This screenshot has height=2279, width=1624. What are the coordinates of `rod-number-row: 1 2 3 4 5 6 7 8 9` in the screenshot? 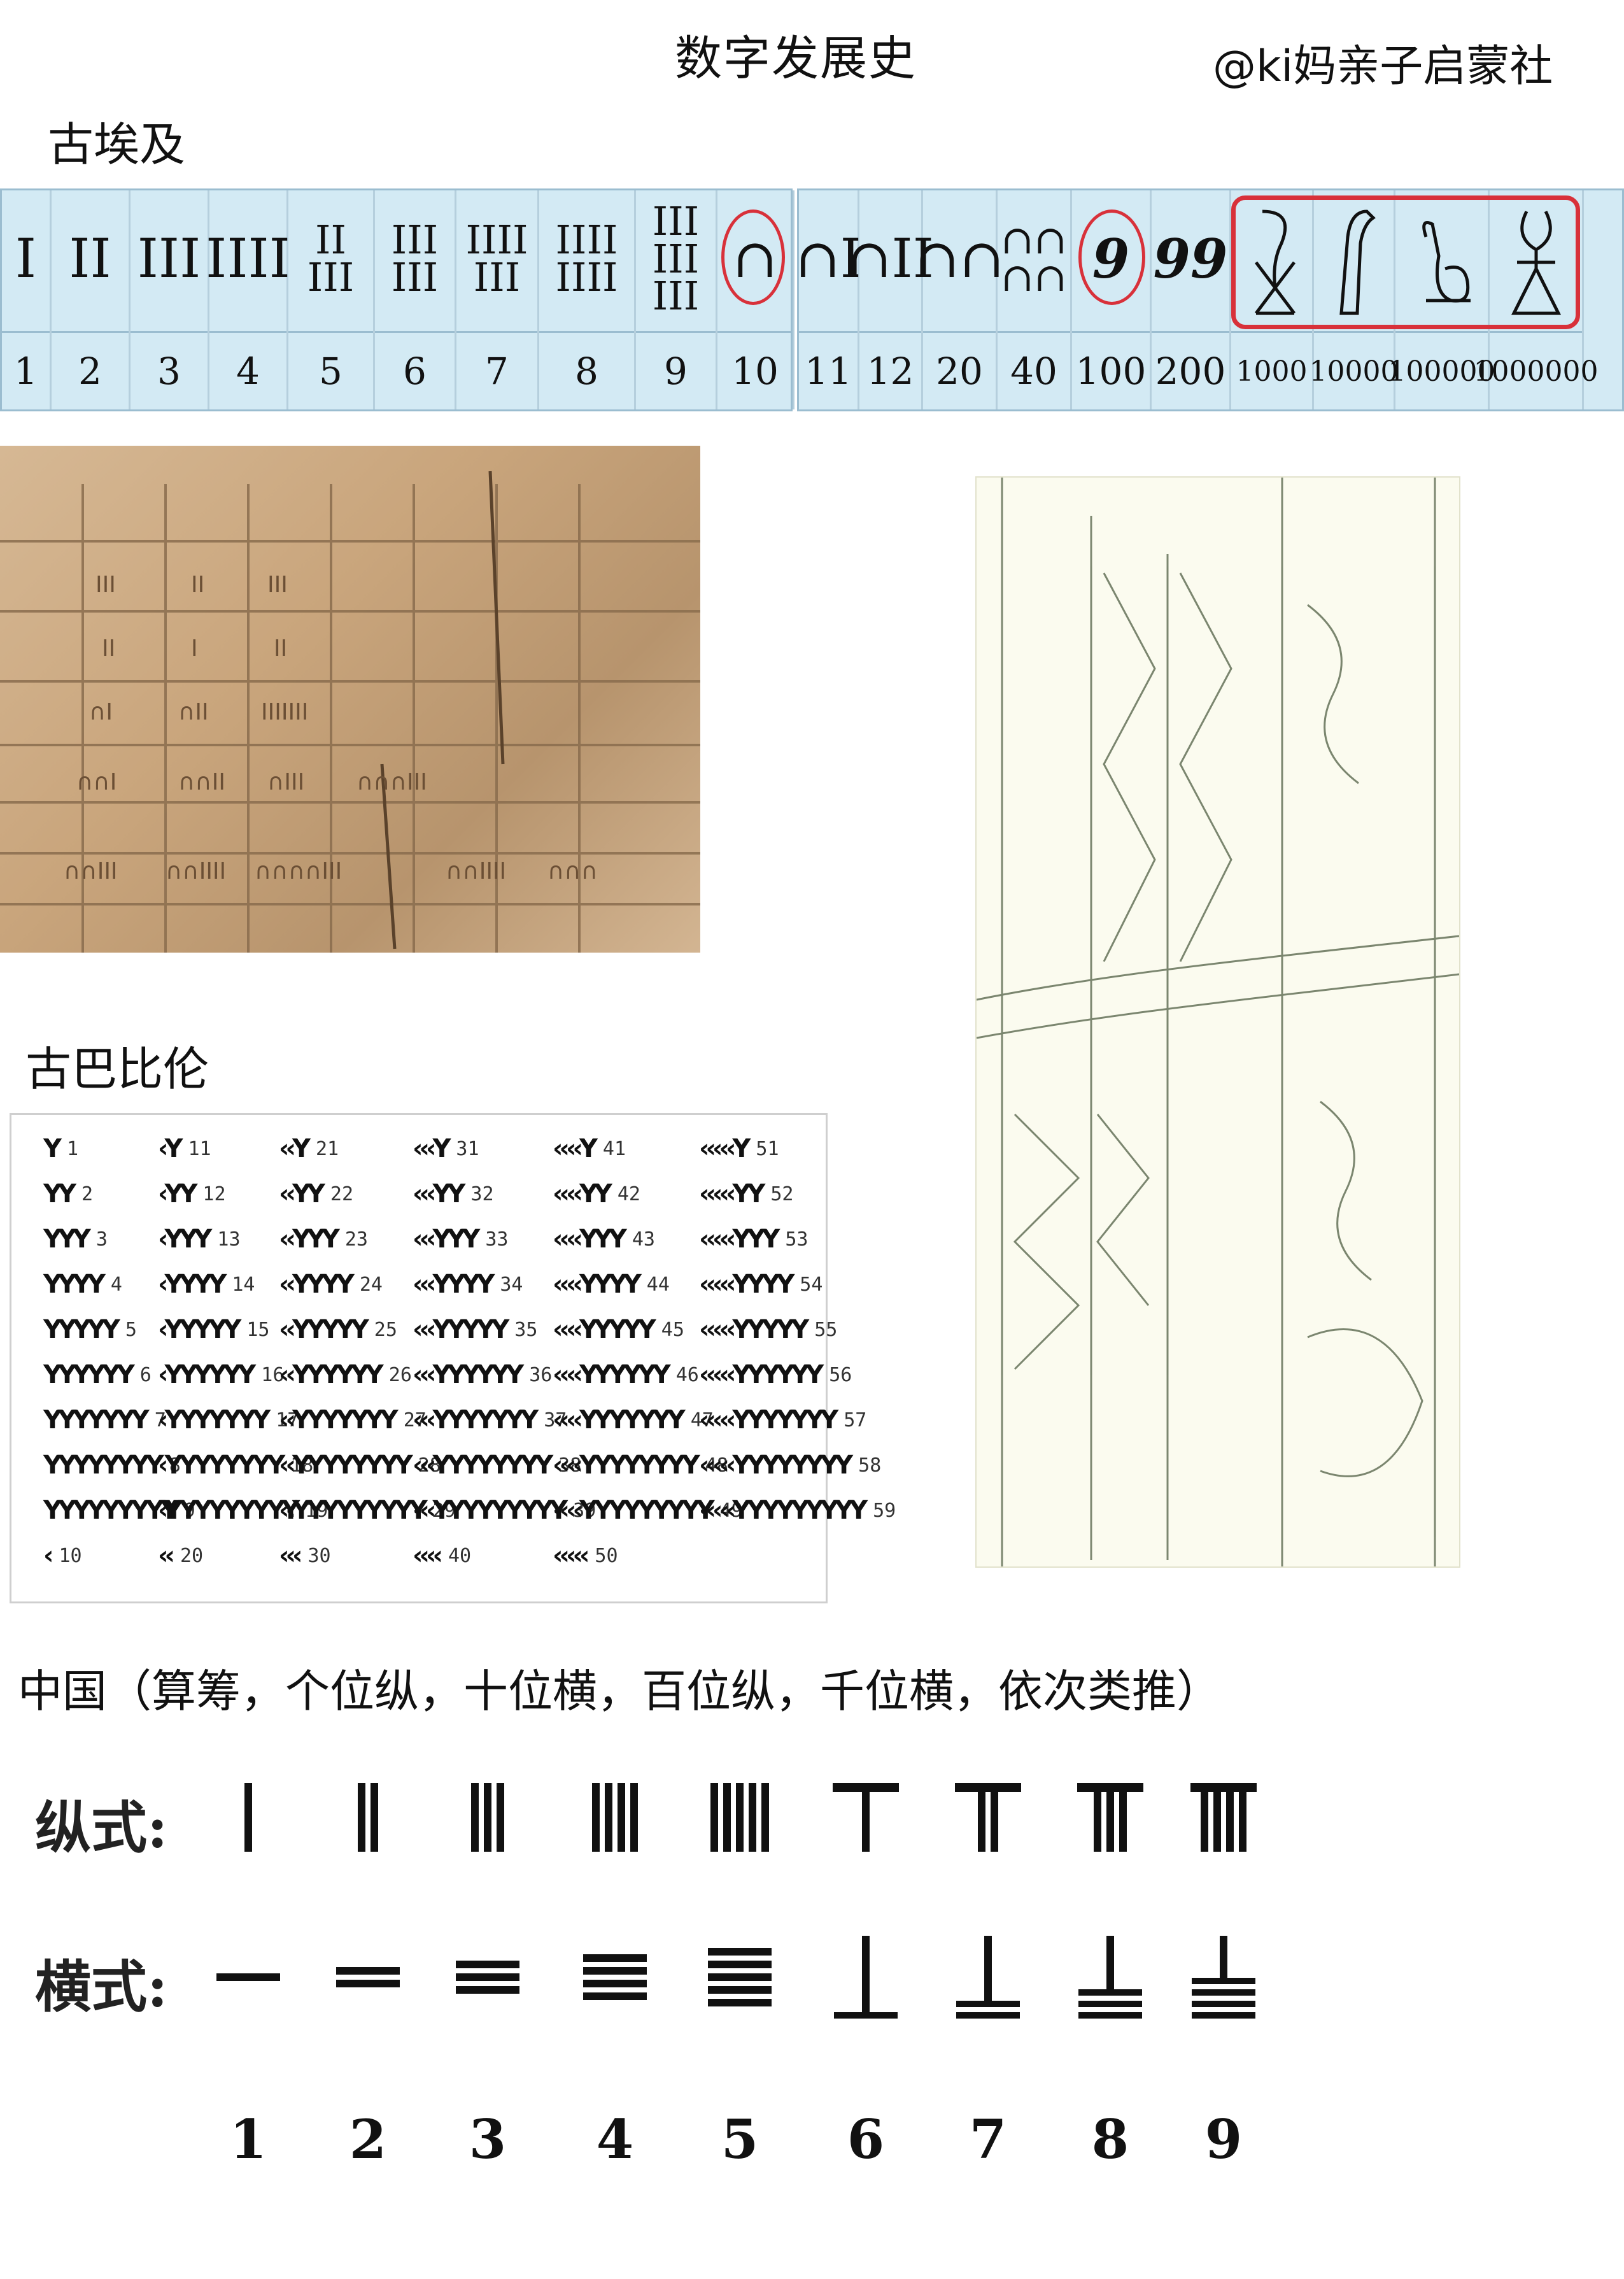 It's located at (812, 2142).